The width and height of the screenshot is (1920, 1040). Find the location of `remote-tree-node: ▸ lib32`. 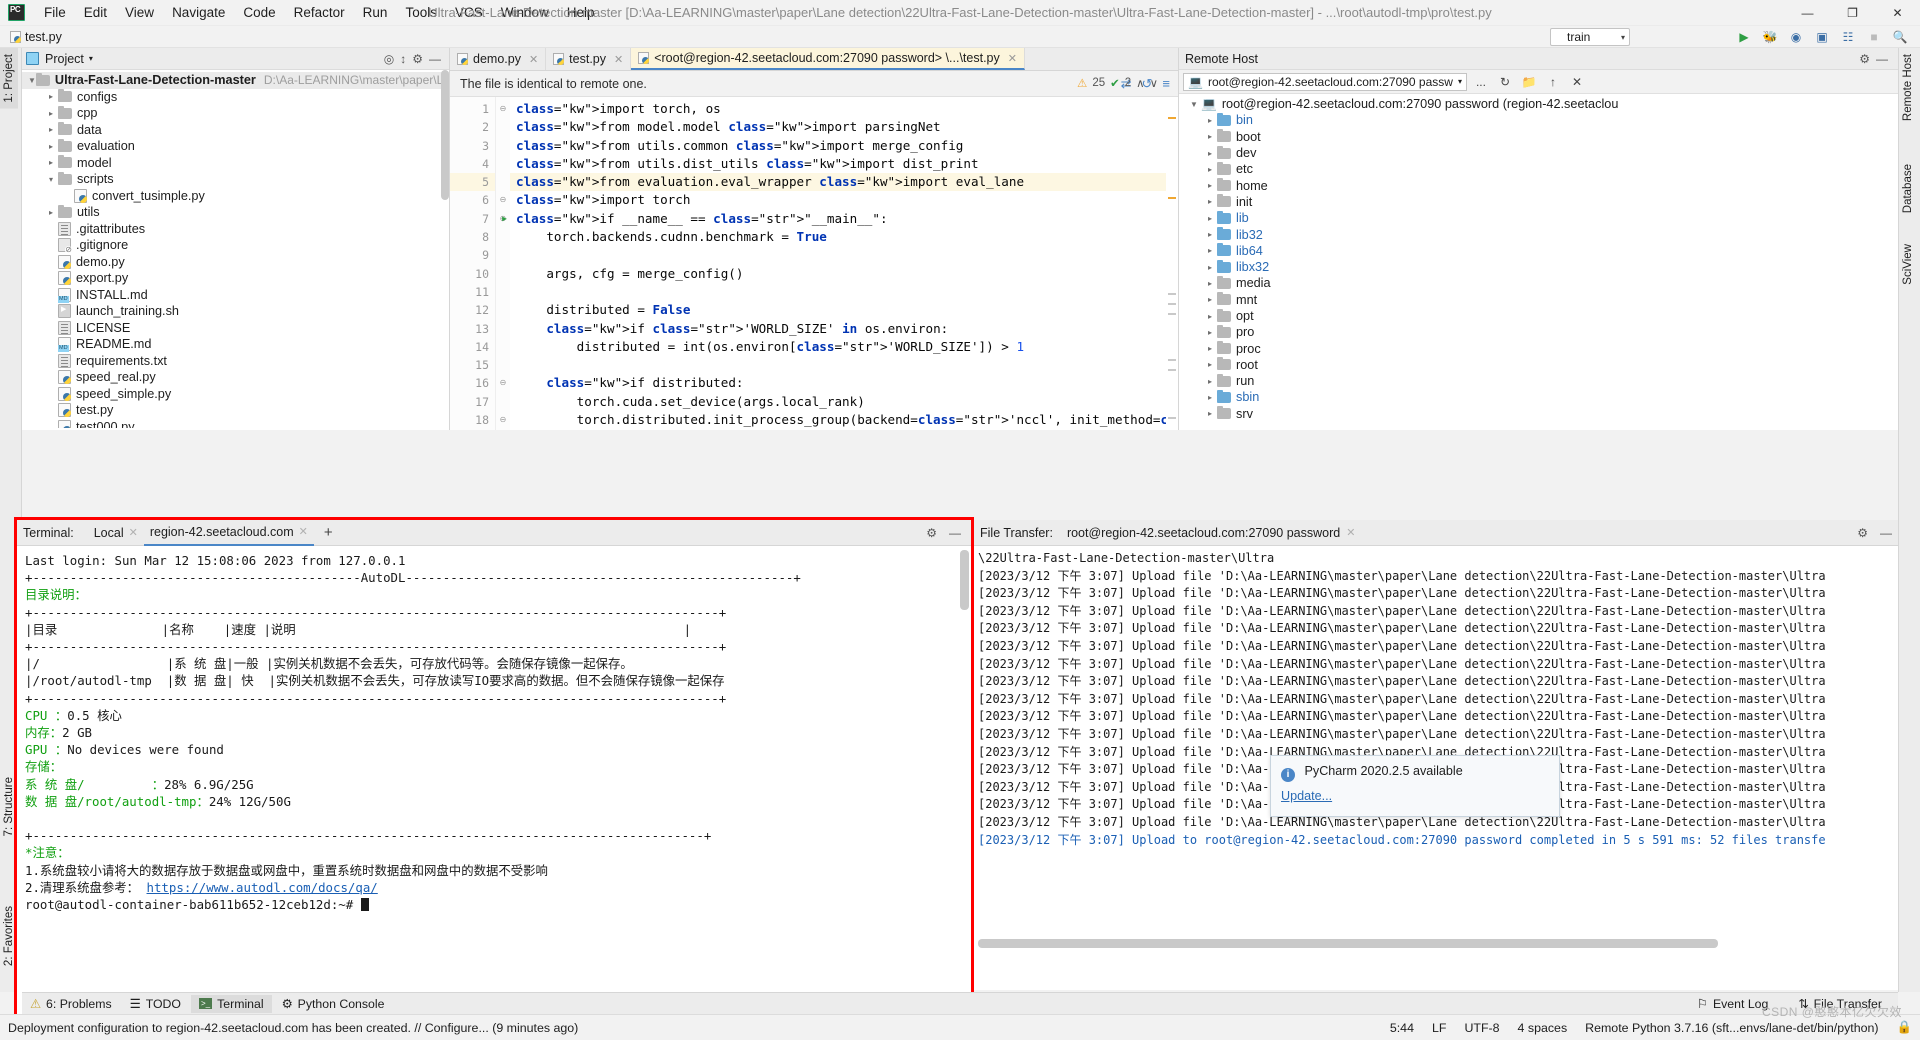

remote-tree-node: ▸ lib32 is located at coordinates (1538, 234).